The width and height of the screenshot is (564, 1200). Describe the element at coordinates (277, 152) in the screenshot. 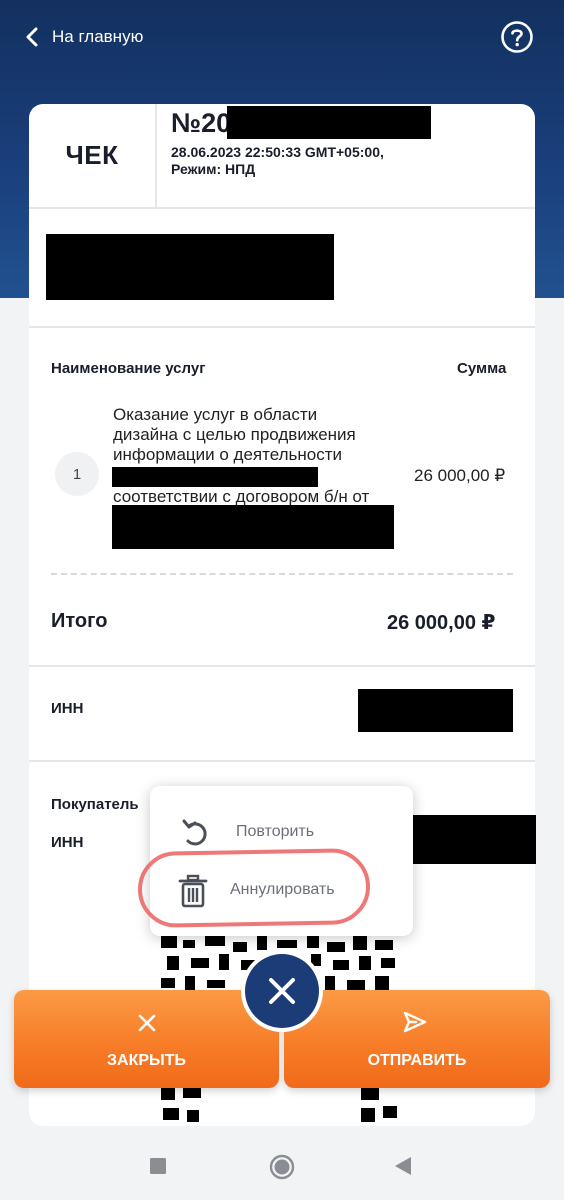

I see `receipt-datetime: 28.06.2023 22:50:33 GMT+05:00,` at that location.